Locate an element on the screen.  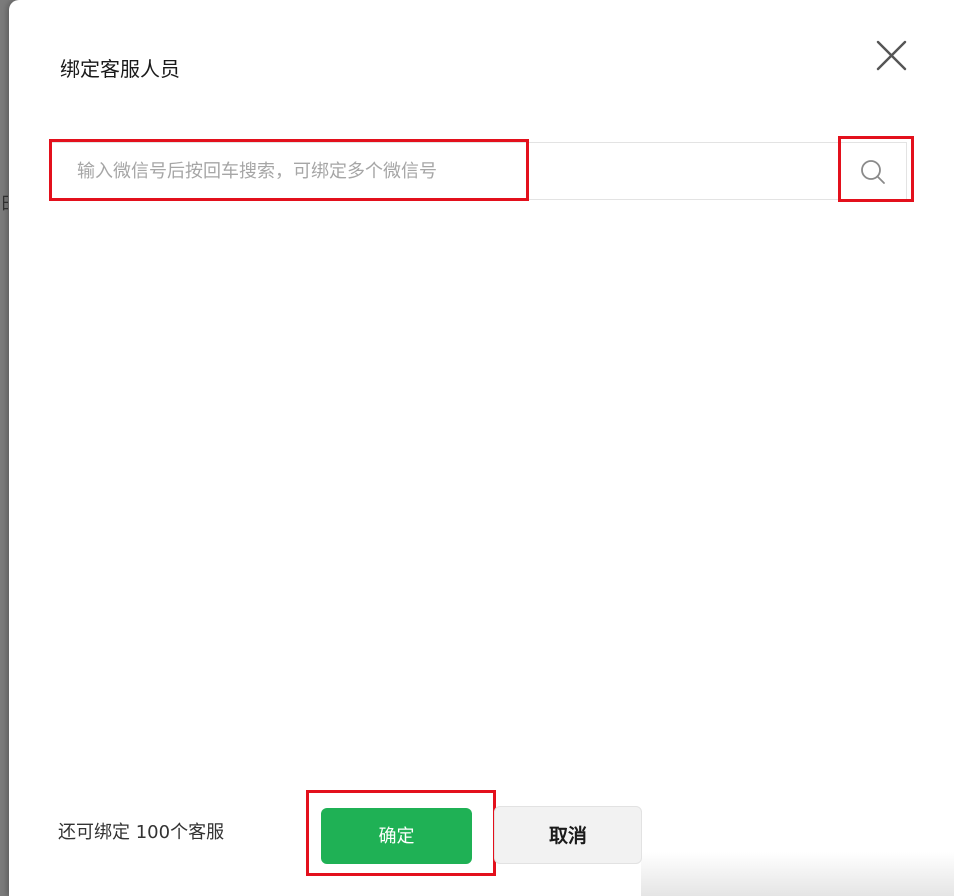
remaining-bind-count: 还可绑定 100个客服 is located at coordinates (141, 832).